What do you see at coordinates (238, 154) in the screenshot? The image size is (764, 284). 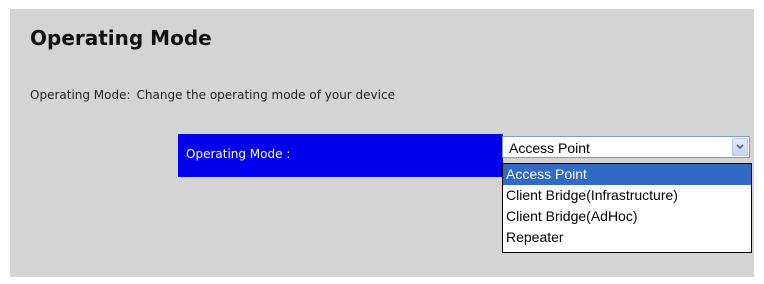 I see `operating-mode-label: Operating Mode :` at bounding box center [238, 154].